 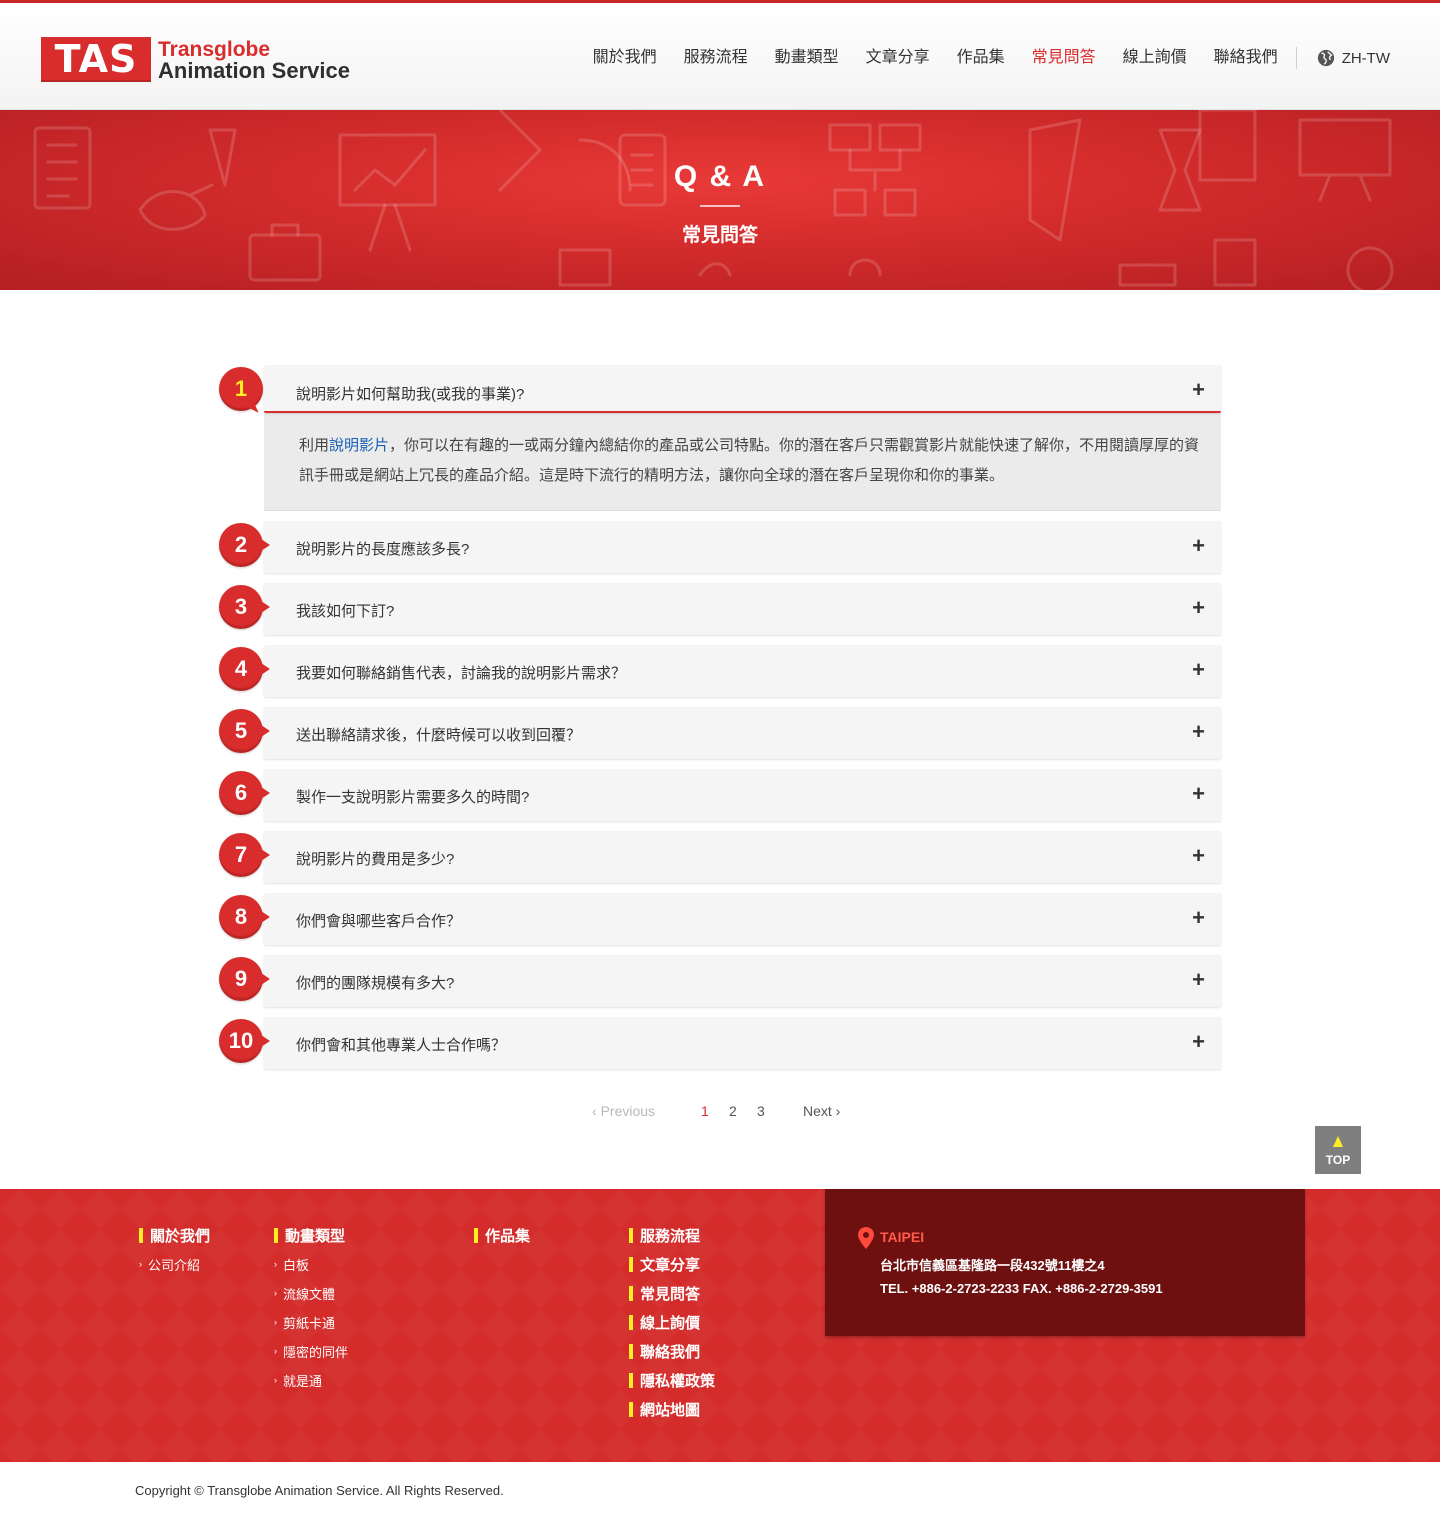 I want to click on footer-heading-label: 動畫類型, so click(x=315, y=1236).